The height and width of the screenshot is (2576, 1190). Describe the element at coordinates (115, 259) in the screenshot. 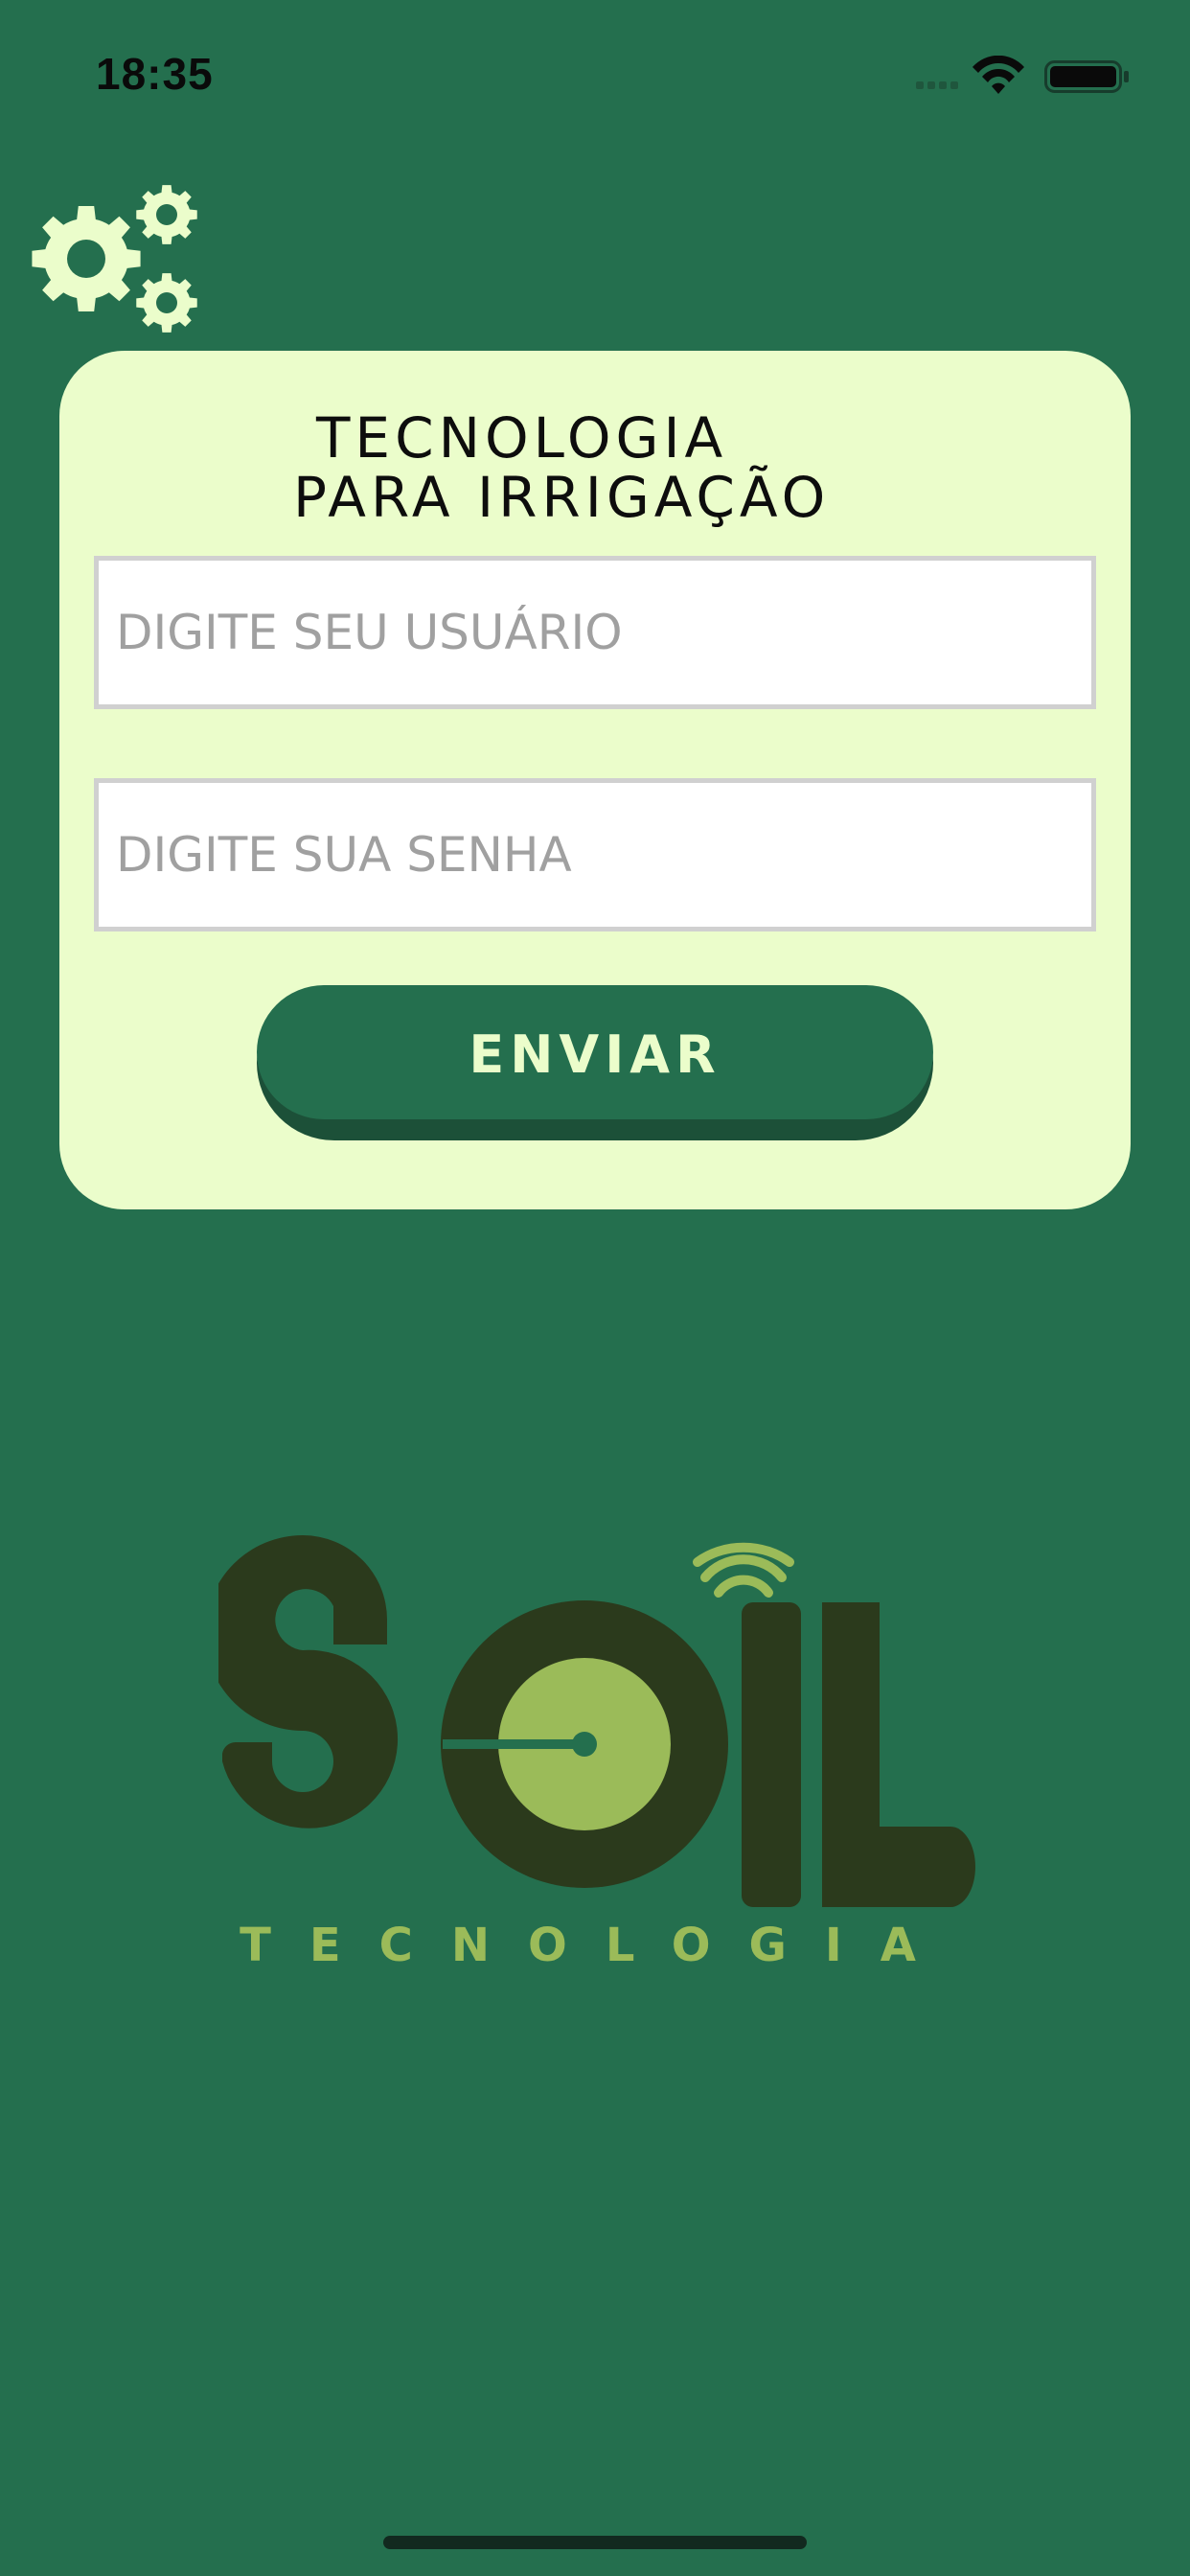

I see `gears-icon` at that location.